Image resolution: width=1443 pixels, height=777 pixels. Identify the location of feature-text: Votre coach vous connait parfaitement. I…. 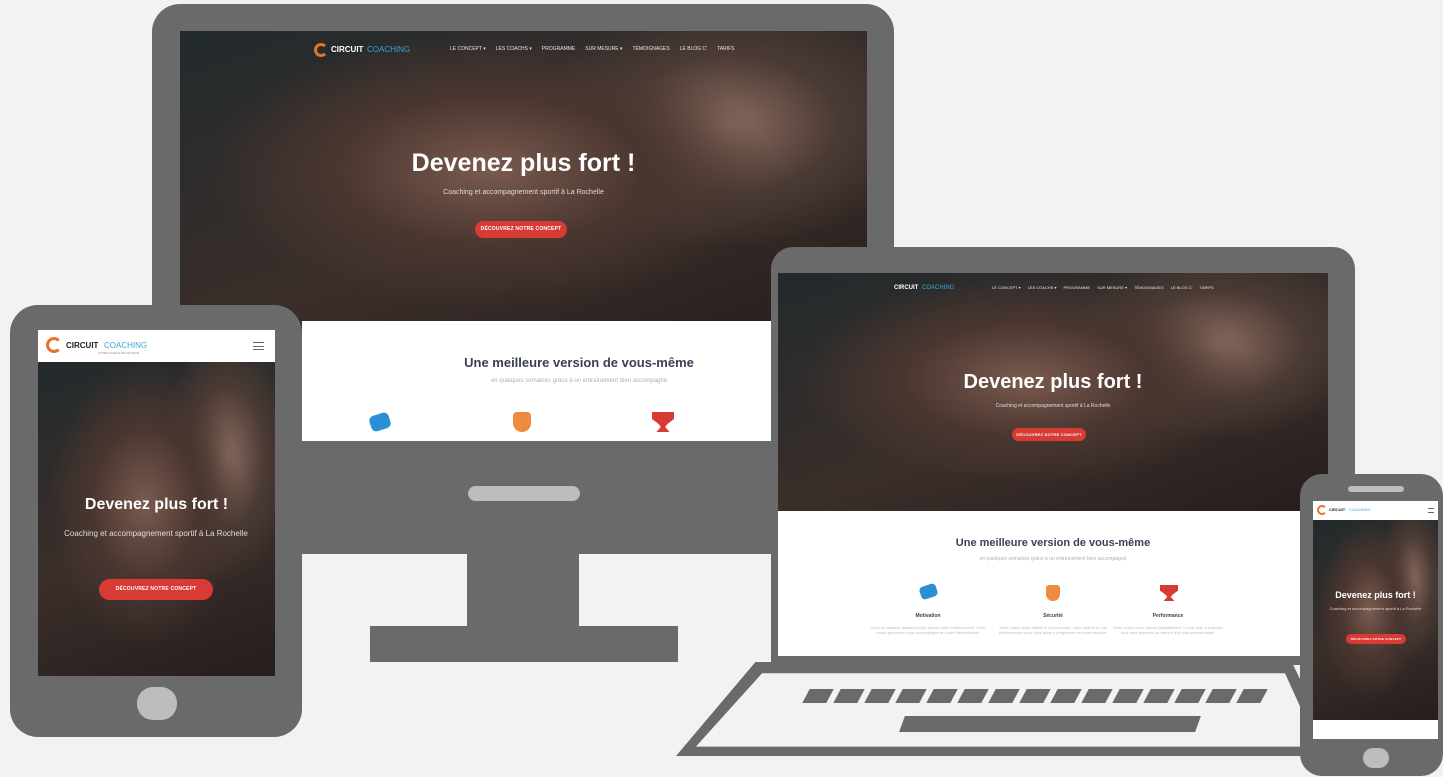
(1168, 630).